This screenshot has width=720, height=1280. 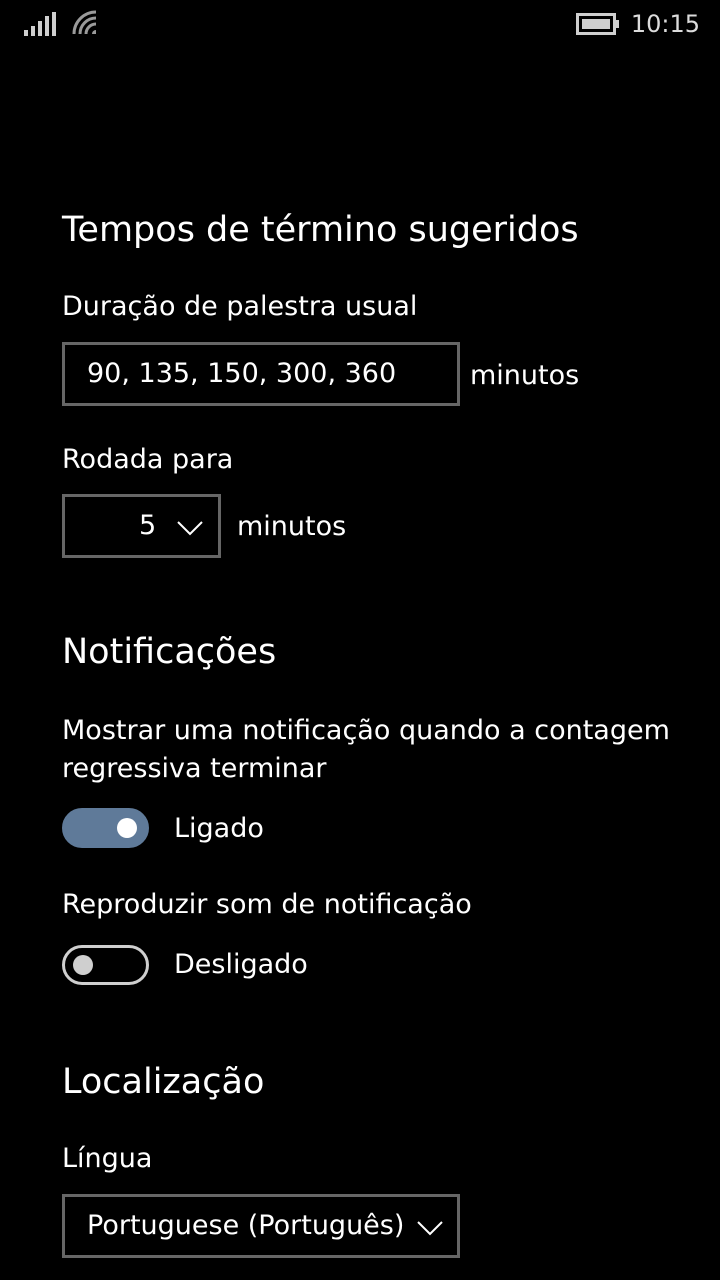 I want to click on battery-icon, so click(x=597, y=24).